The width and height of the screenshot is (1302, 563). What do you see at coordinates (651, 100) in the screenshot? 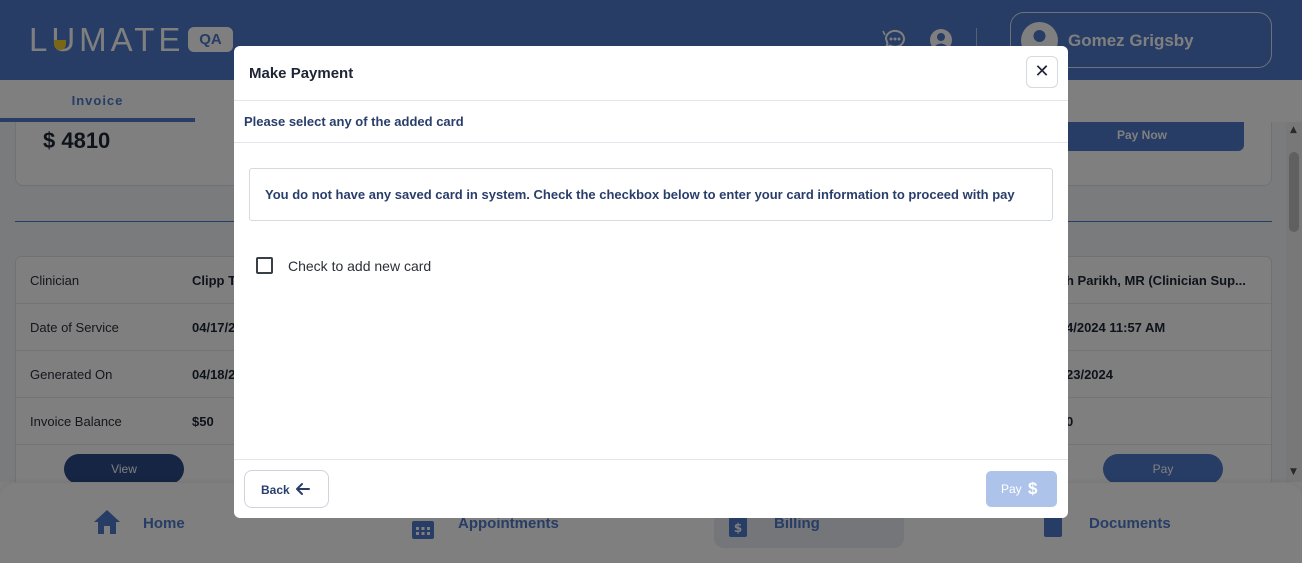
I see `modal-header-divider` at bounding box center [651, 100].